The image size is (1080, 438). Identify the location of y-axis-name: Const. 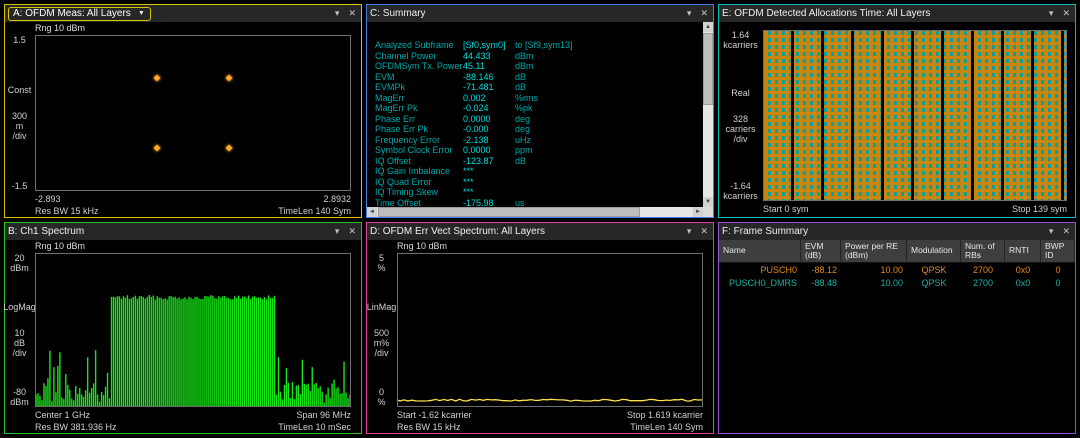
(19, 90).